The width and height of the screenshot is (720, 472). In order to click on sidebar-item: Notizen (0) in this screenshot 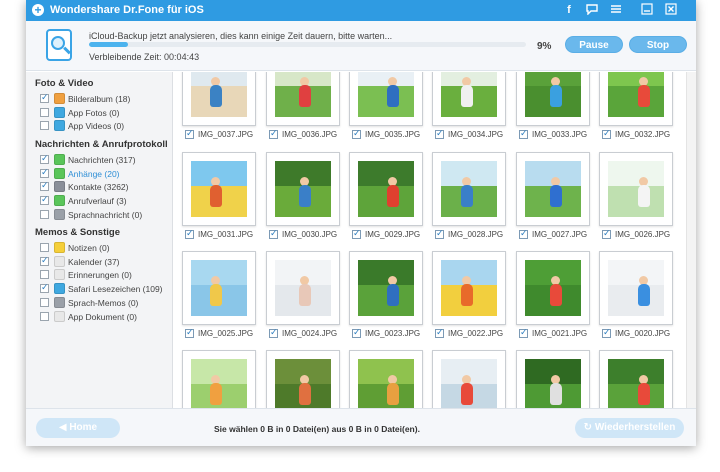, I will do `click(106, 248)`.